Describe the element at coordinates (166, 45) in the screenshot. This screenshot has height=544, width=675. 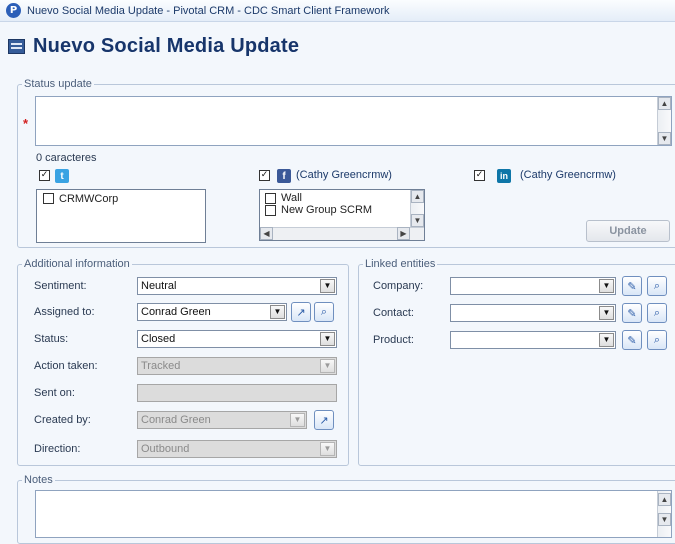
I see `page-title: Nuevo Social Media Update` at that location.